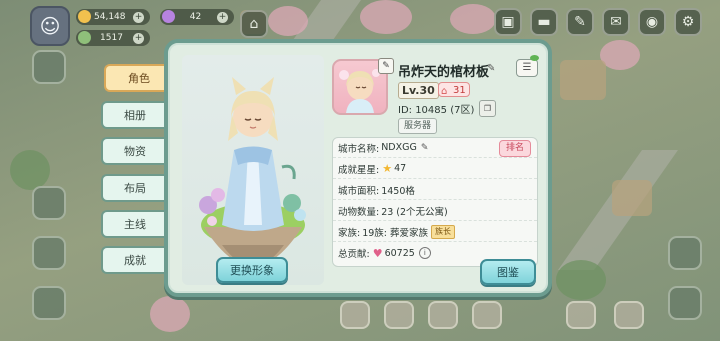 The width and height of the screenshot is (720, 341). What do you see at coordinates (435, 190) in the screenshot?
I see `area-row: 城市面积: 1450格` at bounding box center [435, 190].